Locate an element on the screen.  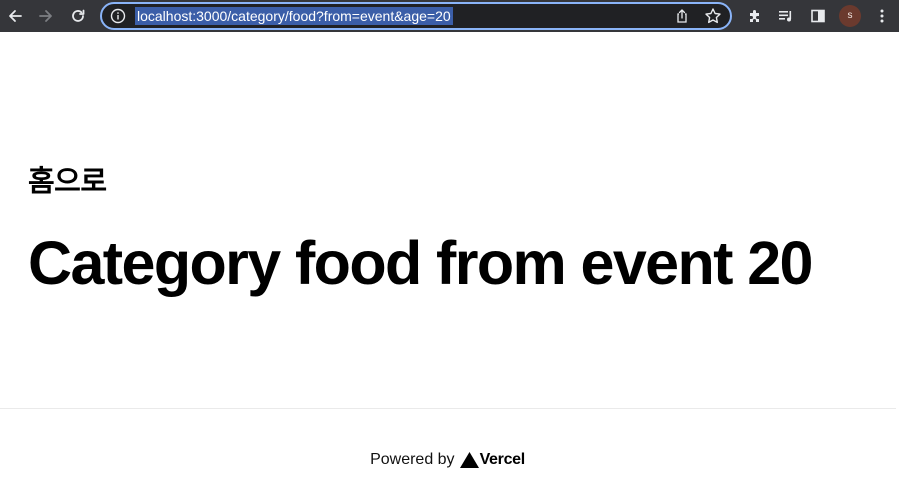
vercel-logo: Vercel is located at coordinates (492, 460).